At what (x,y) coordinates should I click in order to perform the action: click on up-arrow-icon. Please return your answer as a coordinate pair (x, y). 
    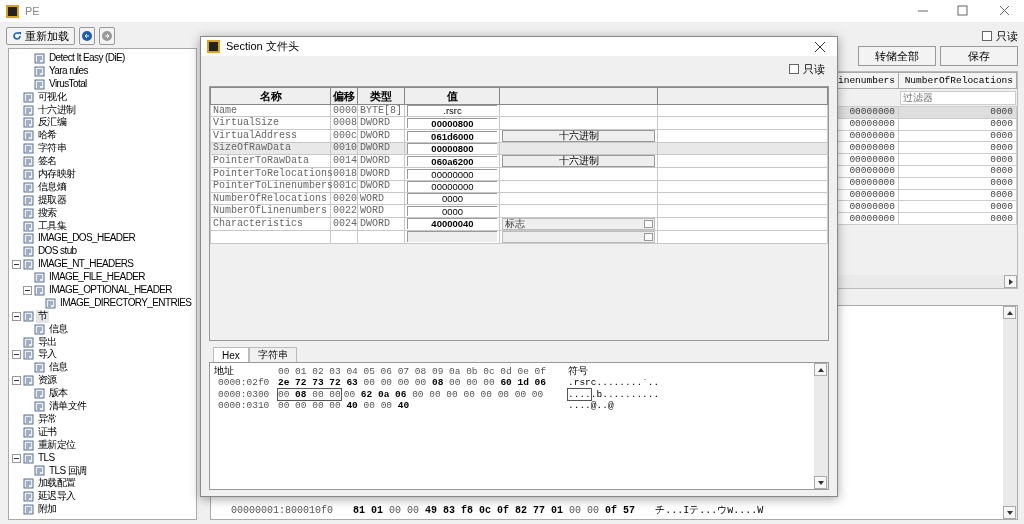
    Looking at the image, I should click on (1009, 312).